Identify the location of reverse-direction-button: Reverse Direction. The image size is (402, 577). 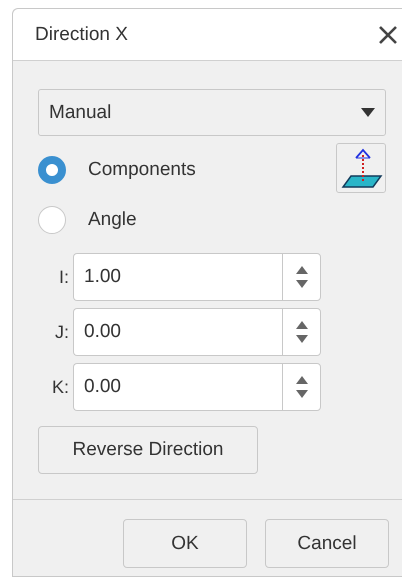
(148, 450).